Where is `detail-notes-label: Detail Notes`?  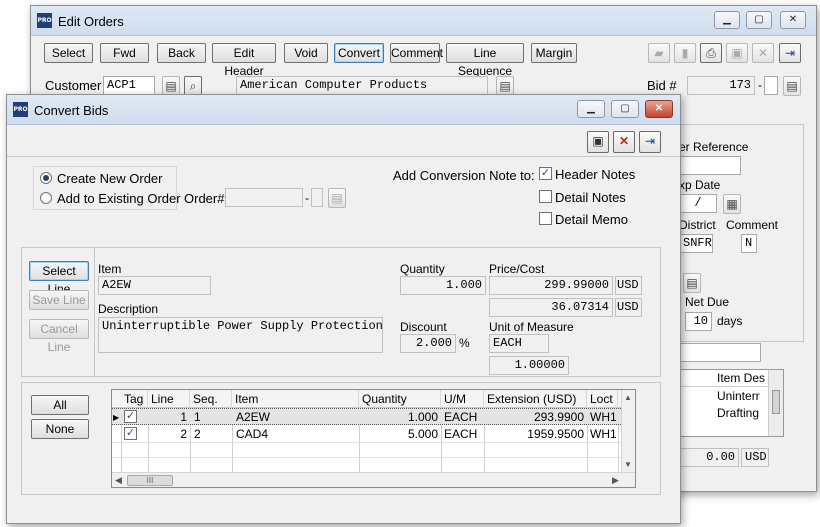 detail-notes-label: Detail Notes is located at coordinates (590, 197).